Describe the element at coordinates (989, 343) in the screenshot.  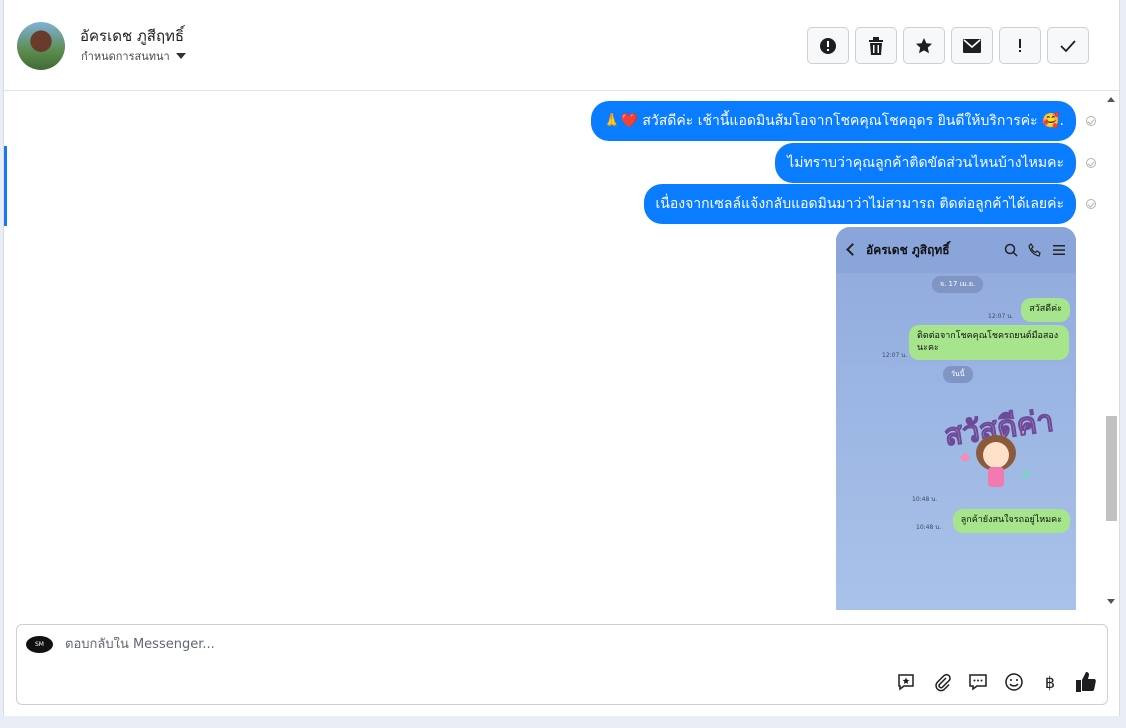
I see `line-message: ติดต่อจากโชคคุณโชครถยนต์มือสองนะคะ` at that location.